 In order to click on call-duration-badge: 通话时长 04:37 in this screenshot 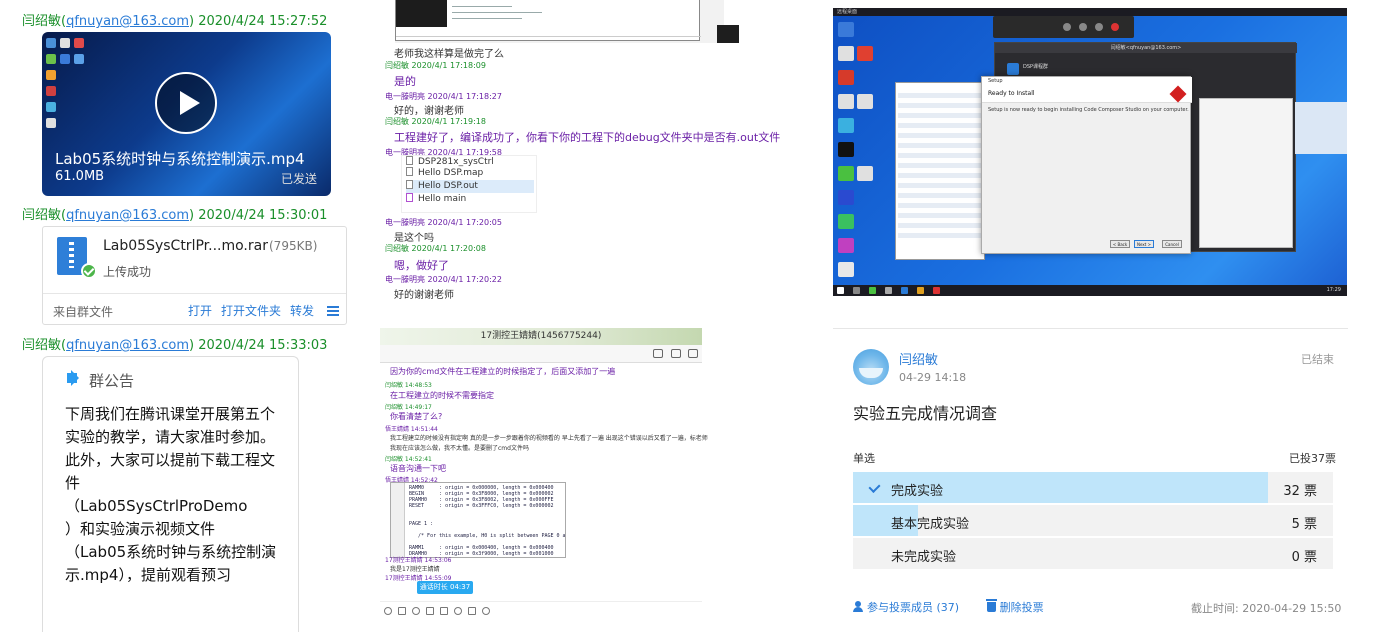, I will do `click(445, 587)`.